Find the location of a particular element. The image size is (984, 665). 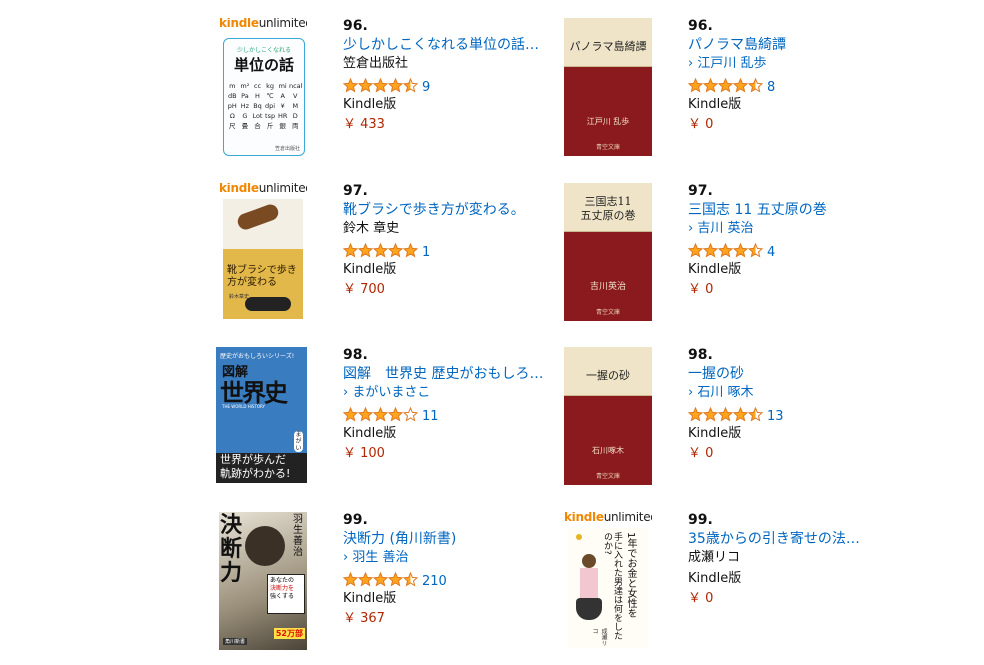

cover-unit-text: A is located at coordinates (282, 96).